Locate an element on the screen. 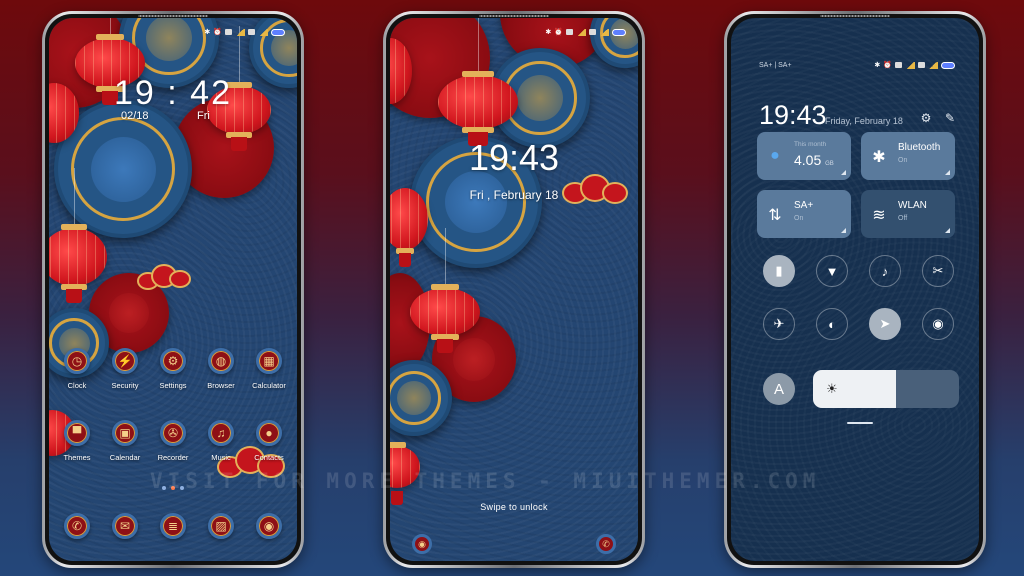  dock-gallery: ▨ is located at coordinates (221, 526).